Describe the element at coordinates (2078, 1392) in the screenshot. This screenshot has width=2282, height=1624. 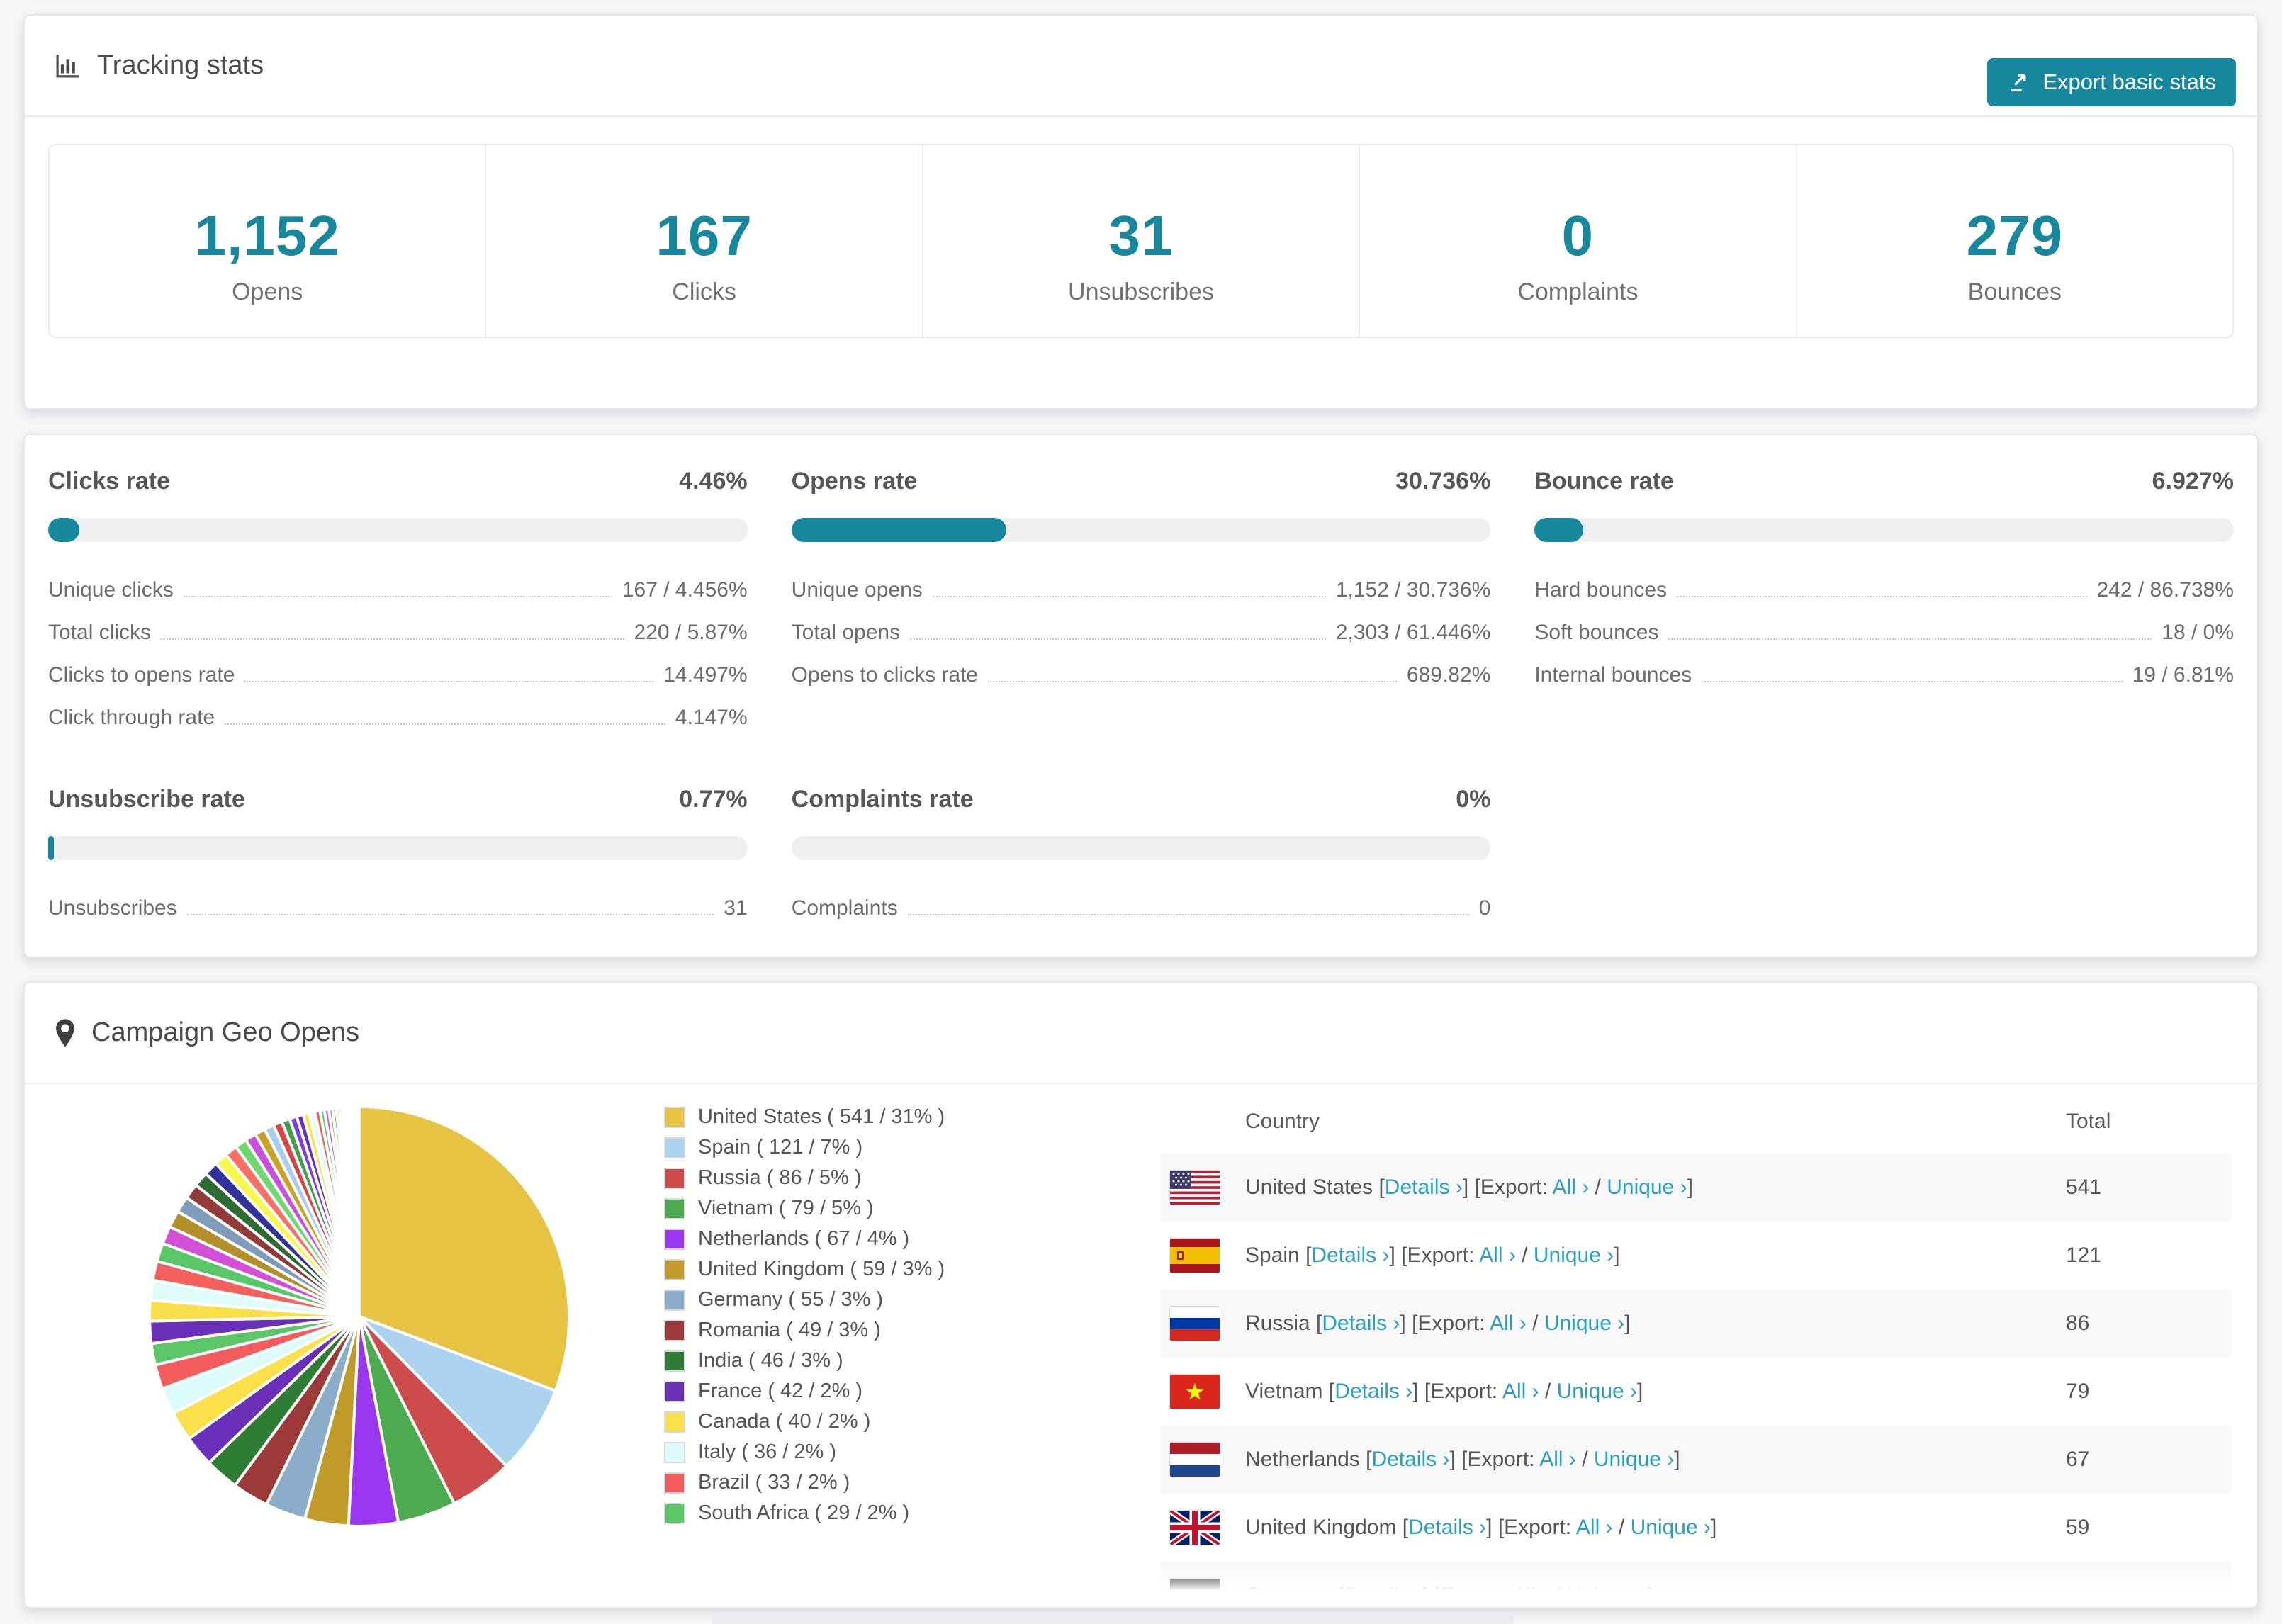
I see `geo-row-total: 79` at that location.